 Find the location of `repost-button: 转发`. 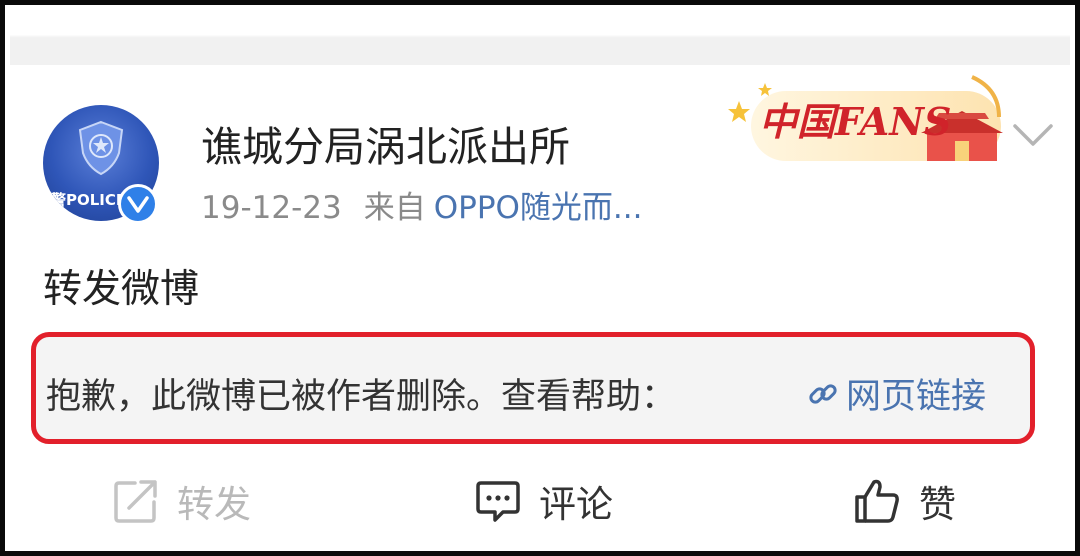

repost-button: 转发 is located at coordinates (182, 501).